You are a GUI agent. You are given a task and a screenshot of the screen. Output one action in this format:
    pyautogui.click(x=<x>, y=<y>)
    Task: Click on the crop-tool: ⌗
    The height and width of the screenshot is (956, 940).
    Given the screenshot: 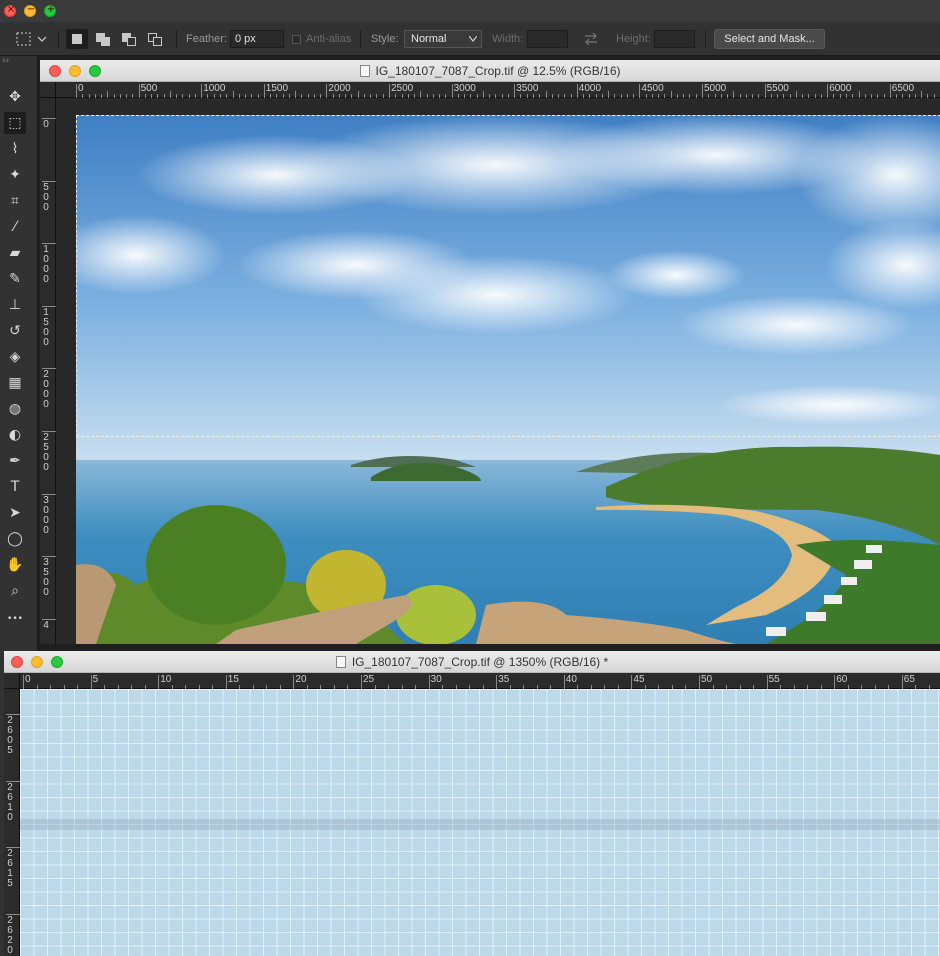 What is the action you would take?
    pyautogui.click(x=15, y=201)
    